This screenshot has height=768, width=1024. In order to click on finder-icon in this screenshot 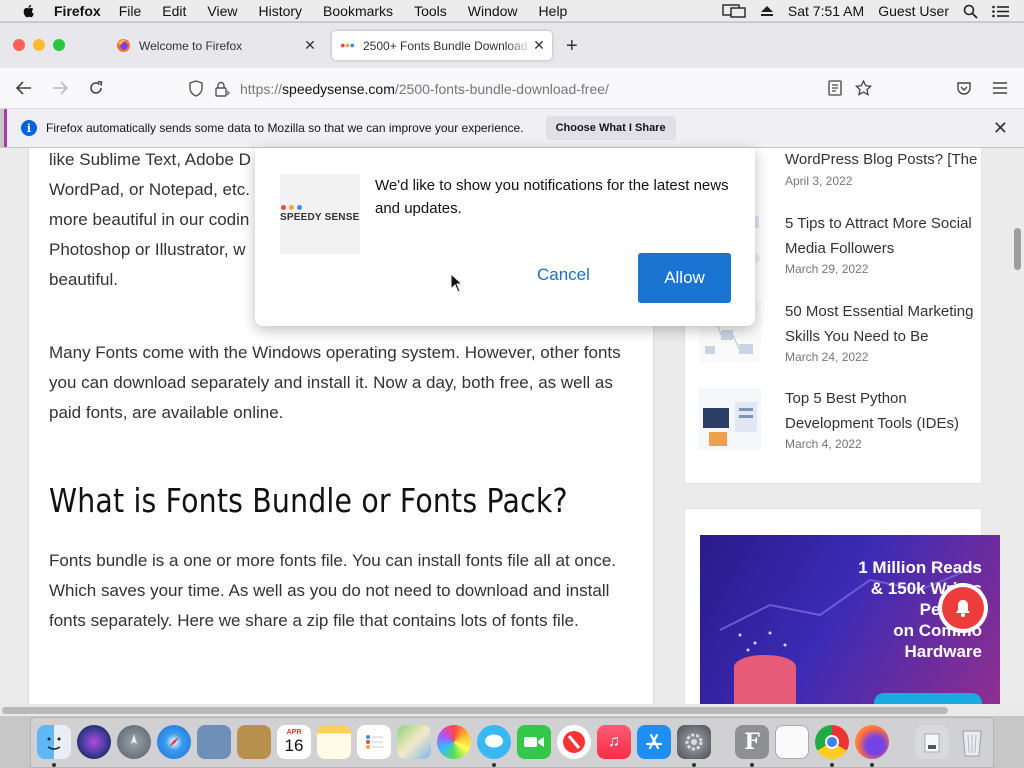, I will do `click(54, 742)`.